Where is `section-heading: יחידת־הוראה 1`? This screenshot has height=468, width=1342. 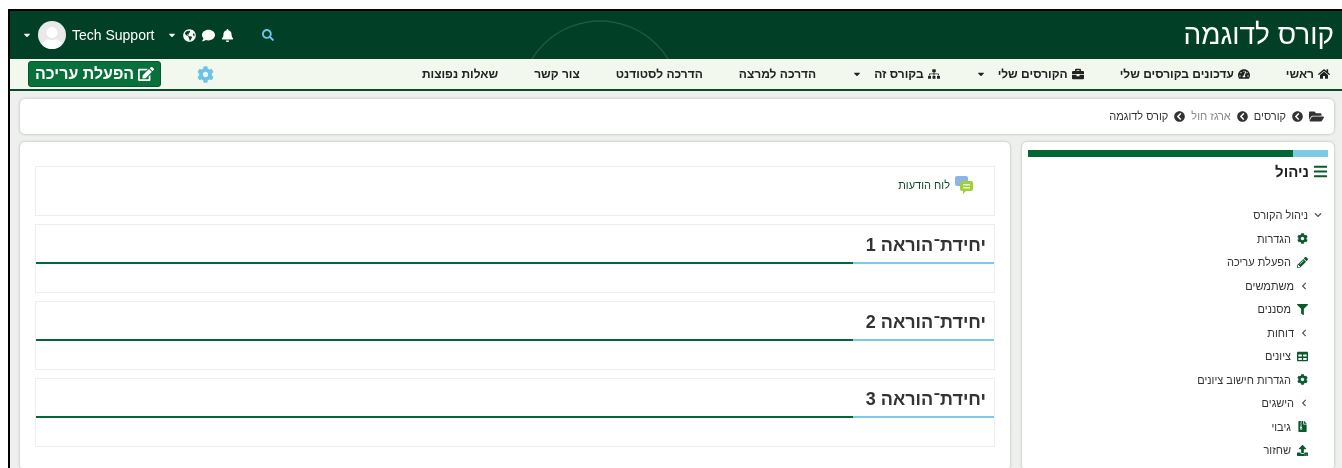
section-heading: יחידת־הוראה 1 is located at coordinates (925, 245).